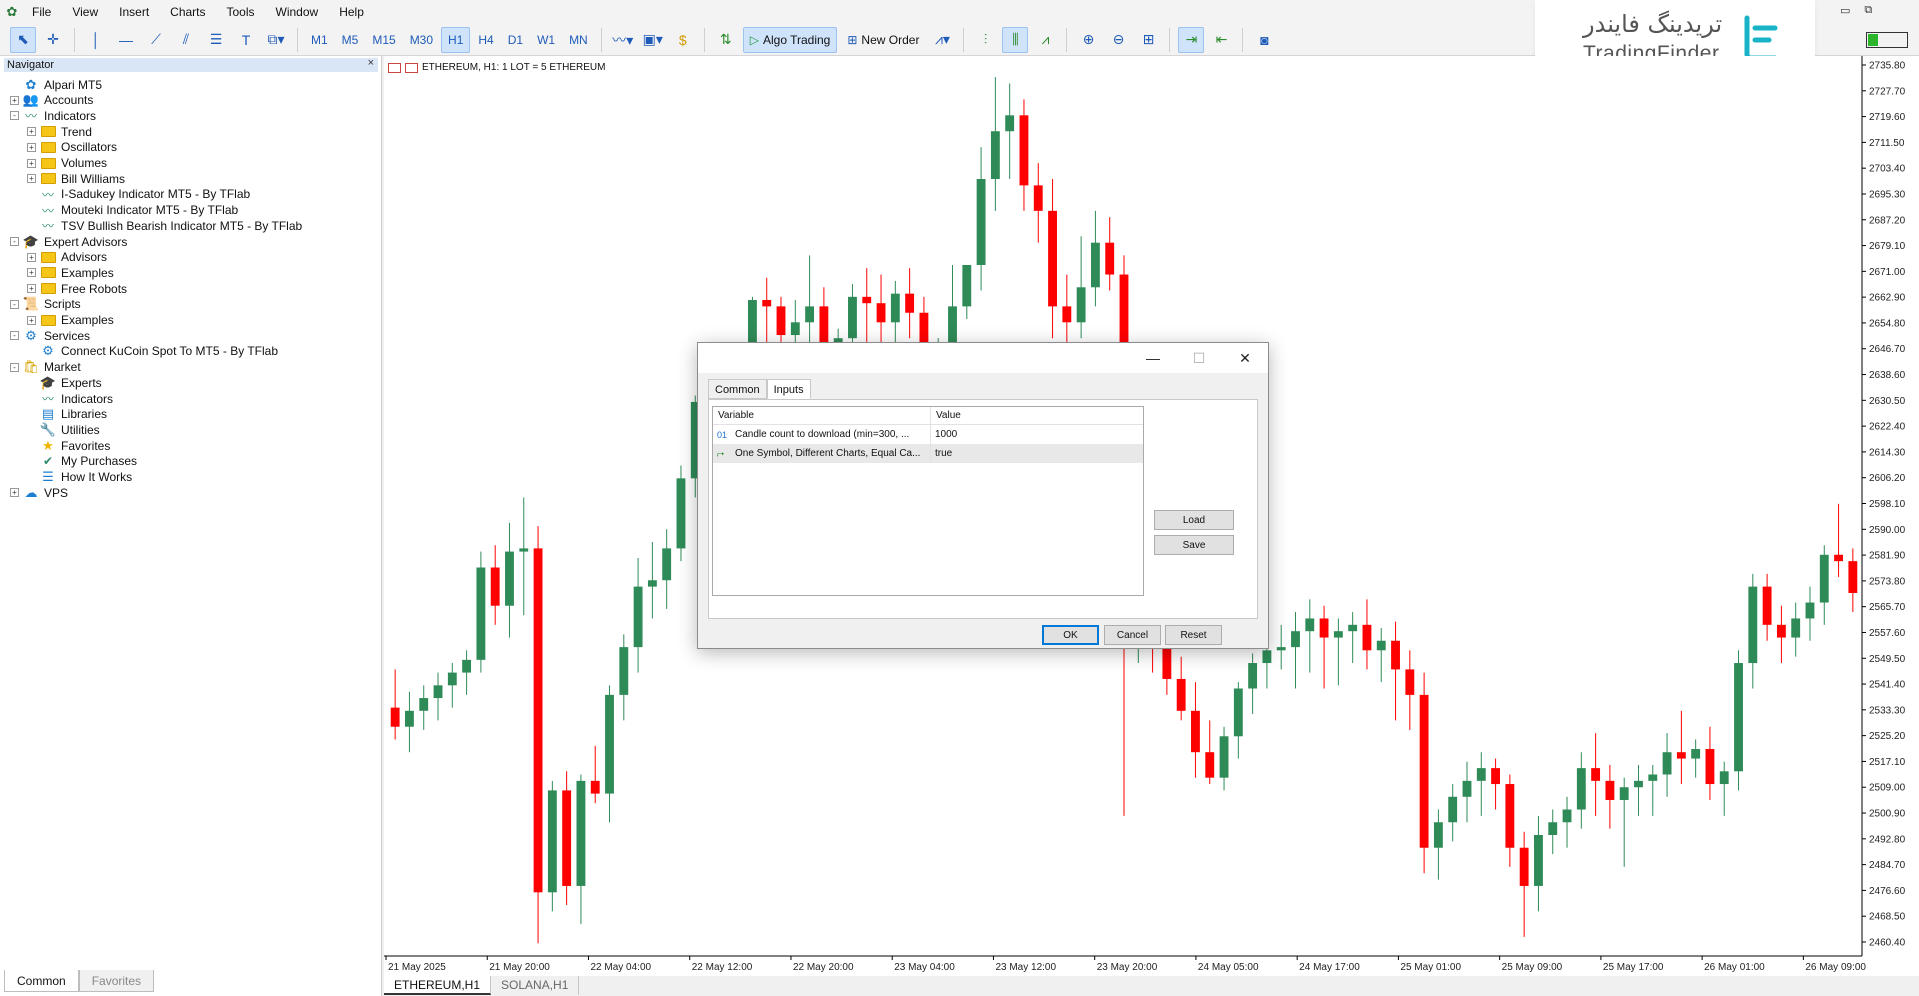 The width and height of the screenshot is (1919, 996). I want to click on timeframe-m30: M30, so click(421, 40).